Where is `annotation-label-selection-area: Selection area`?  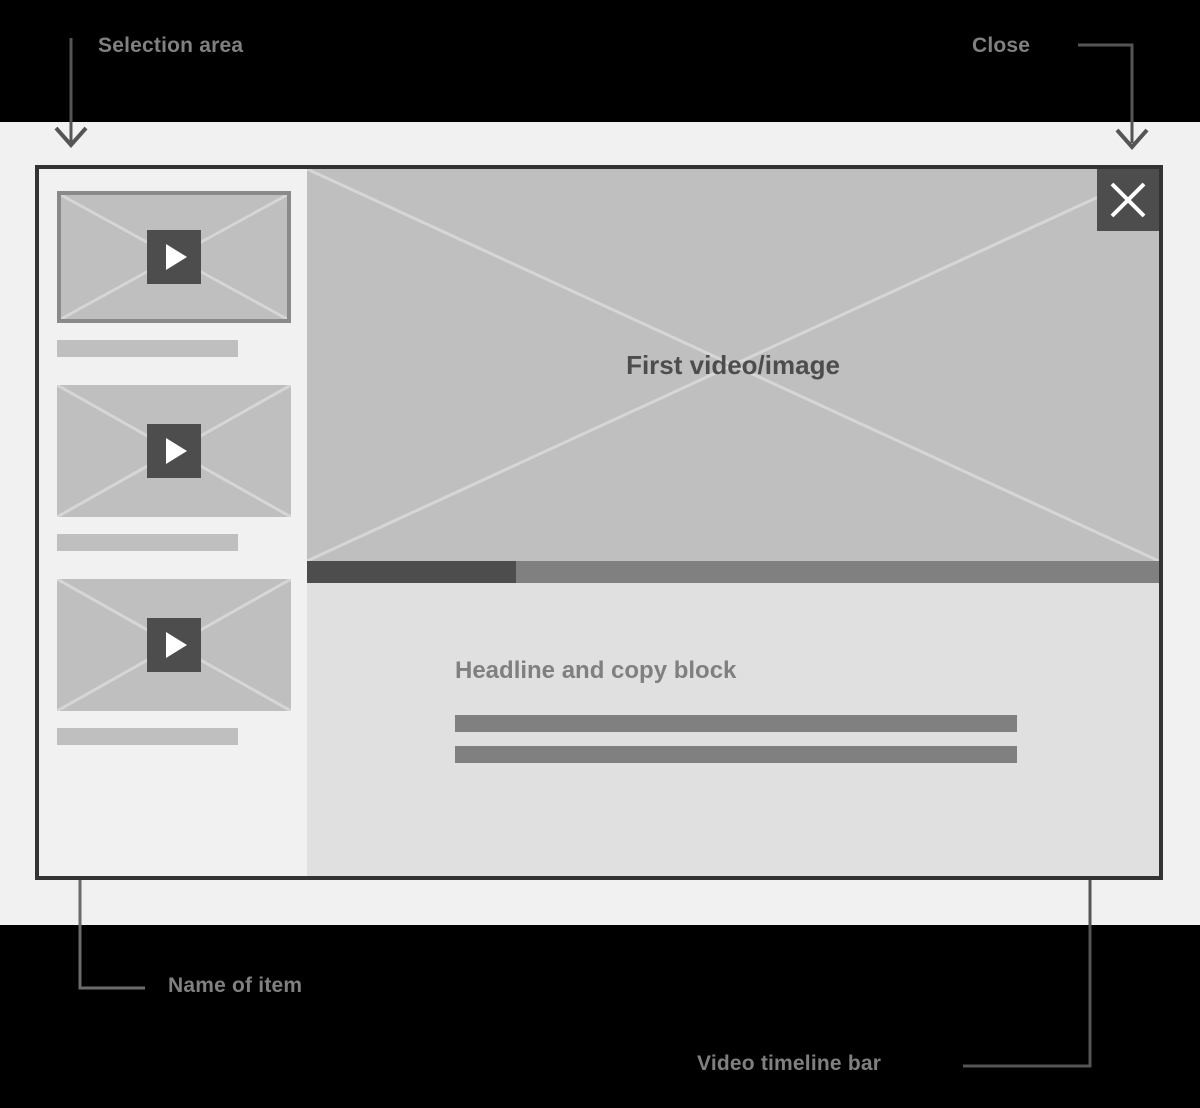
annotation-label-selection-area: Selection area is located at coordinates (171, 45).